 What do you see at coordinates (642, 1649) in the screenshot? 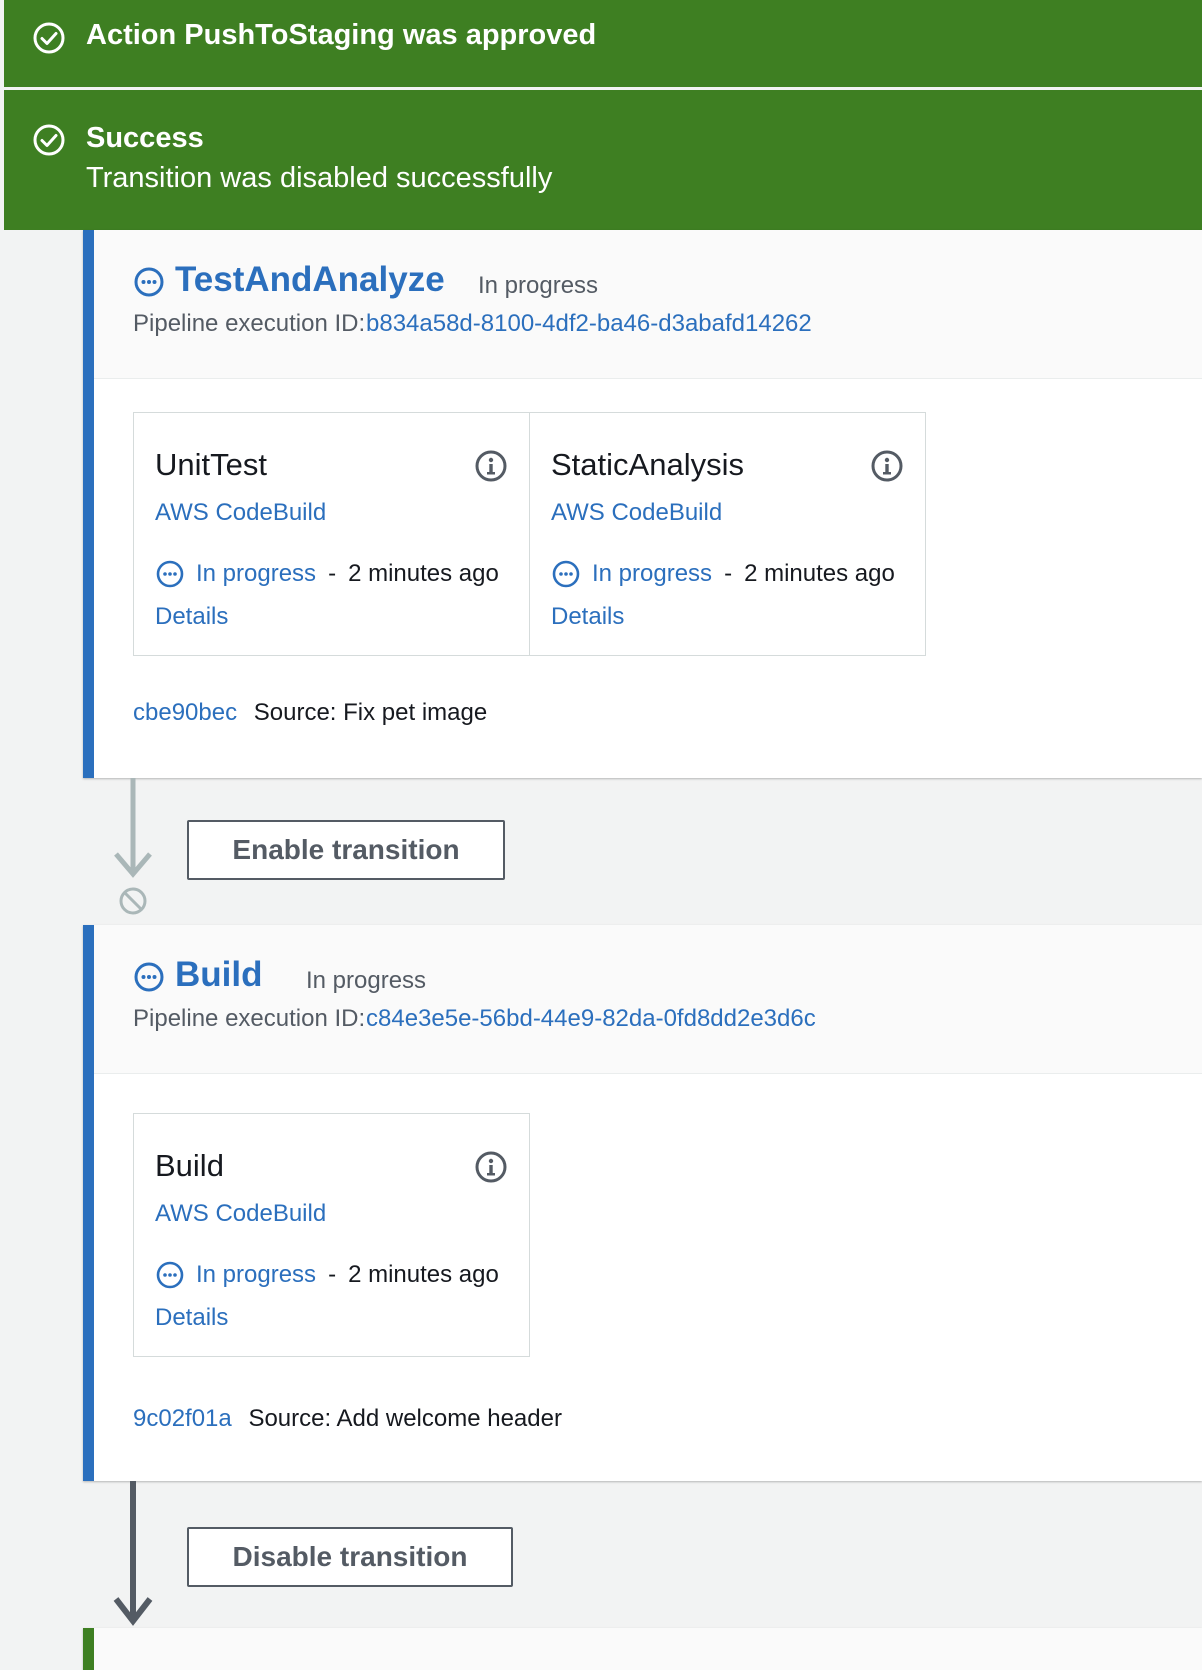
I see `stage-next-partial` at bounding box center [642, 1649].